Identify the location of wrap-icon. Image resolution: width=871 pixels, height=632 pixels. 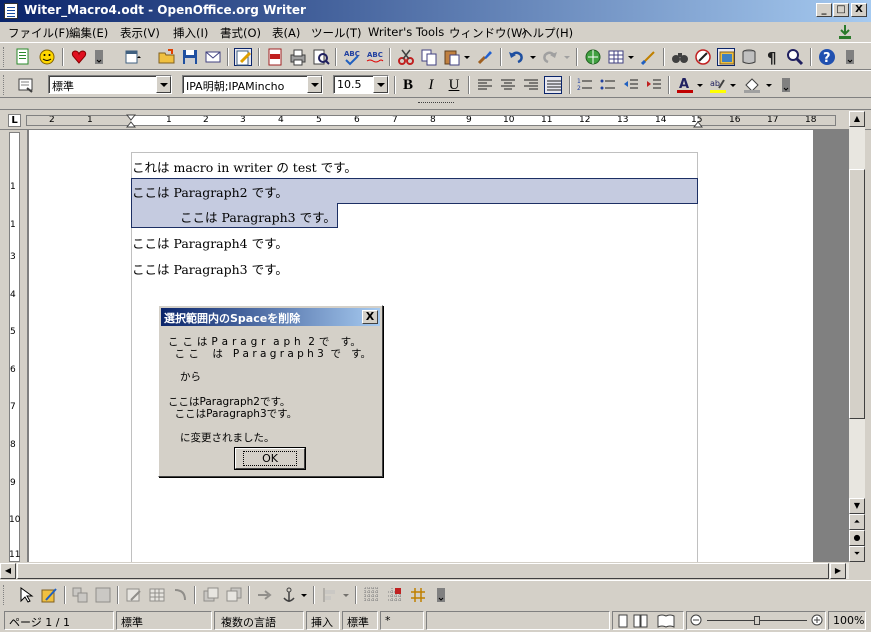
(265, 595).